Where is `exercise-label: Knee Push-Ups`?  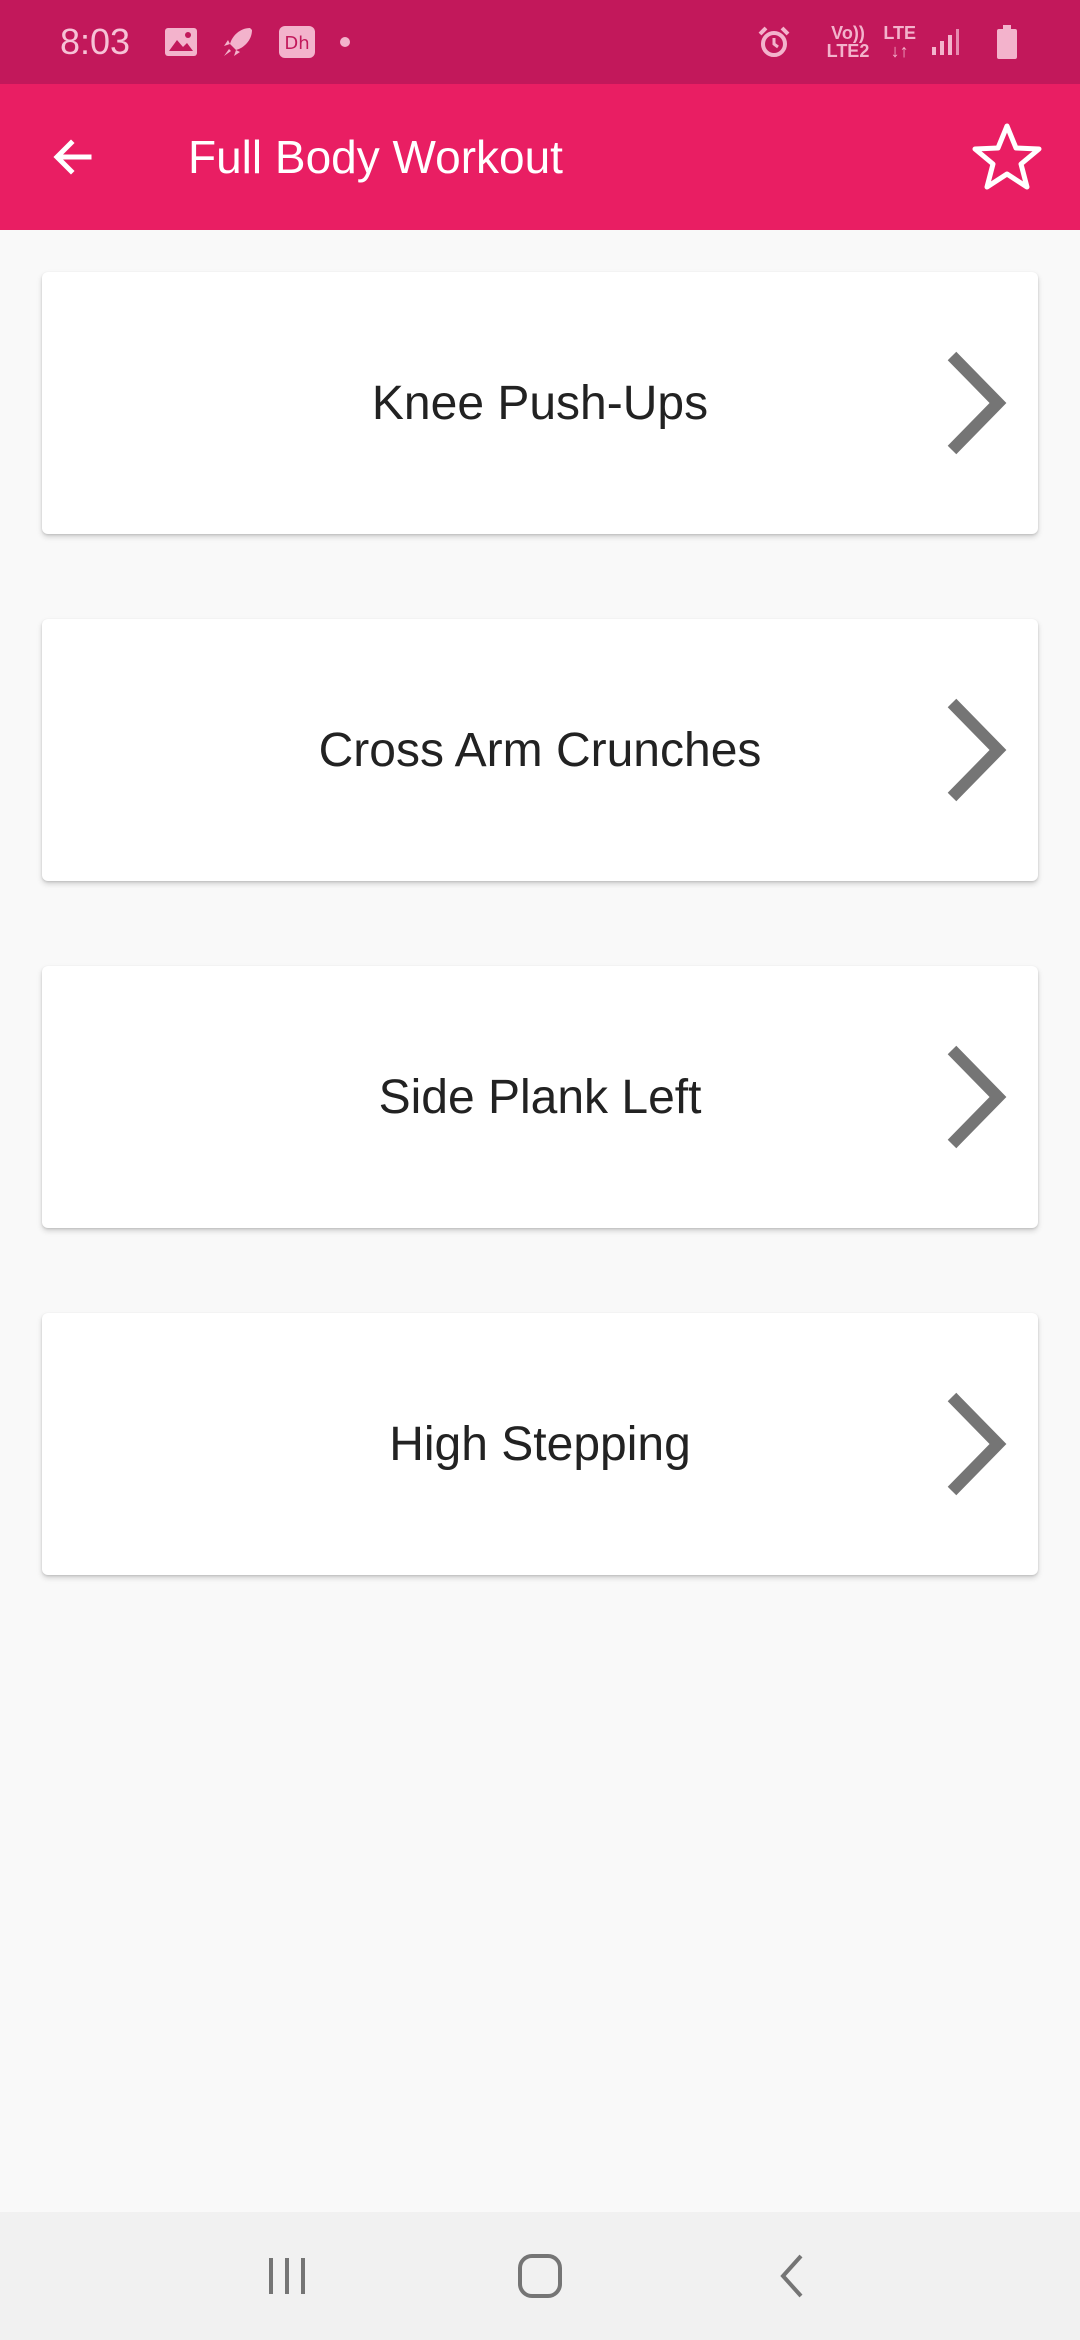 exercise-label: Knee Push-Ups is located at coordinates (540, 403).